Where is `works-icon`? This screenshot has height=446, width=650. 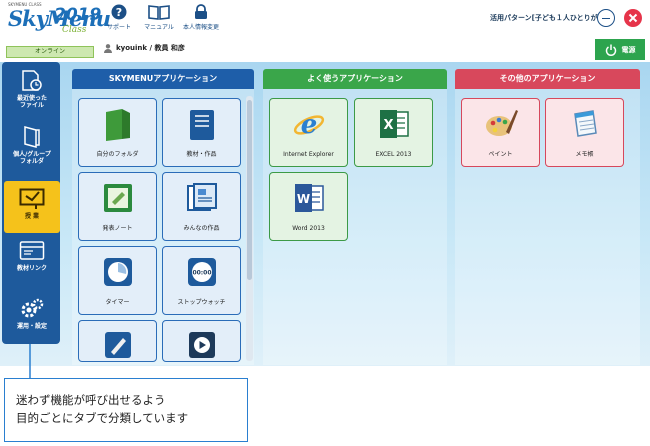 works-icon is located at coordinates (201, 197).